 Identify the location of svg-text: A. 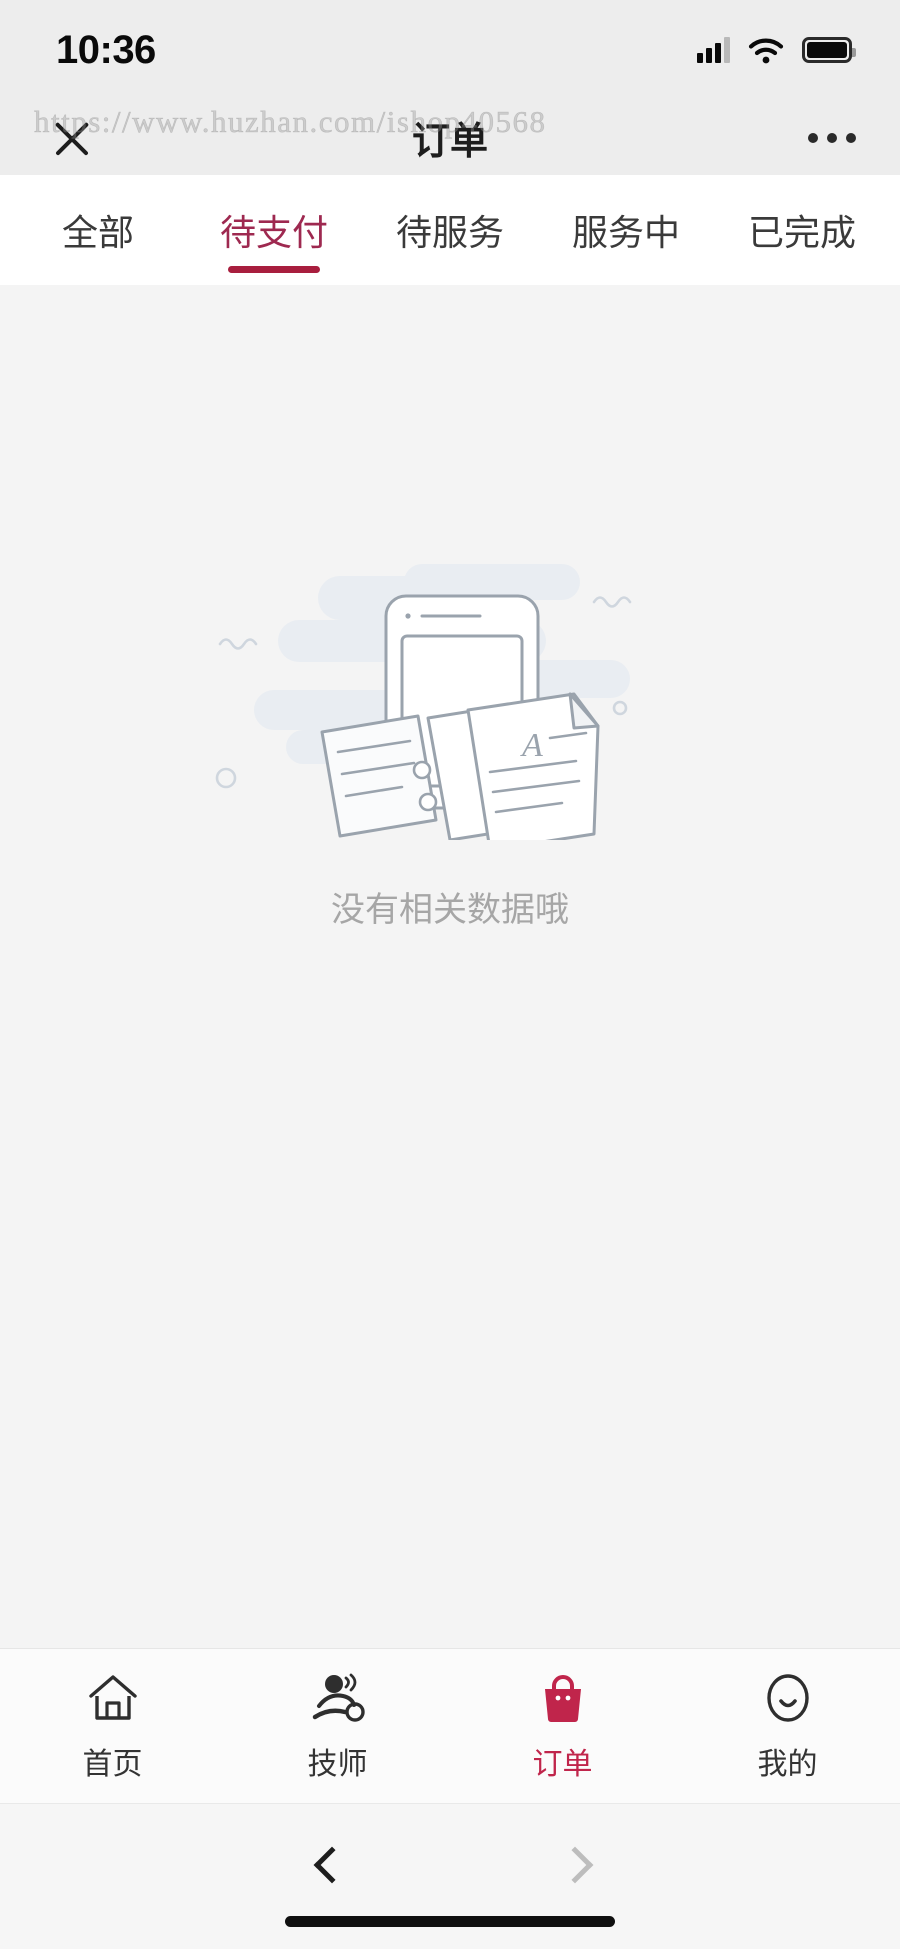
(531, 745).